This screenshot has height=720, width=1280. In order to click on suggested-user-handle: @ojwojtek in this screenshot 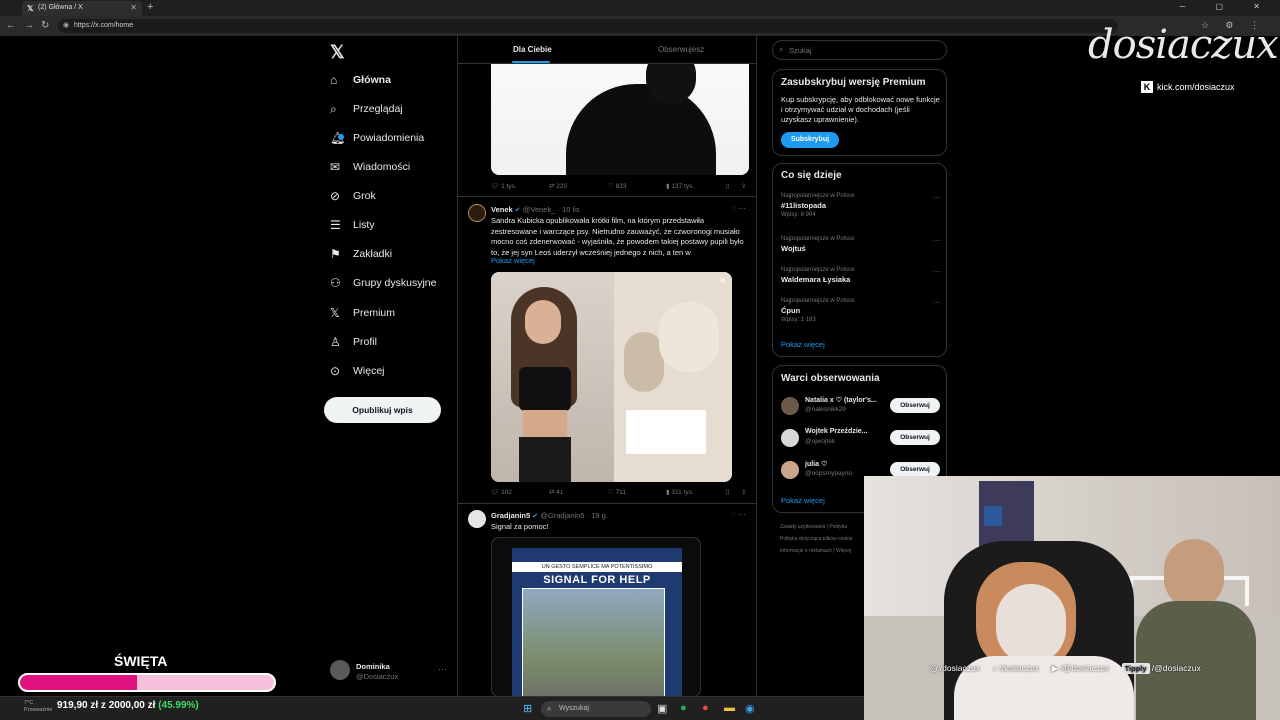, I will do `click(820, 441)`.